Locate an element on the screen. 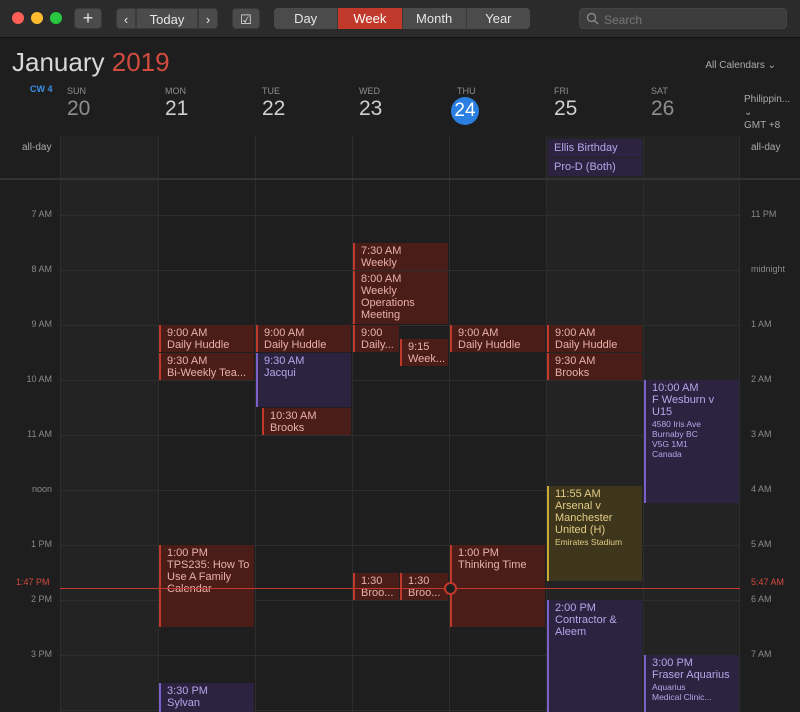  day-header-mon: MON 21 is located at coordinates (213, 103).